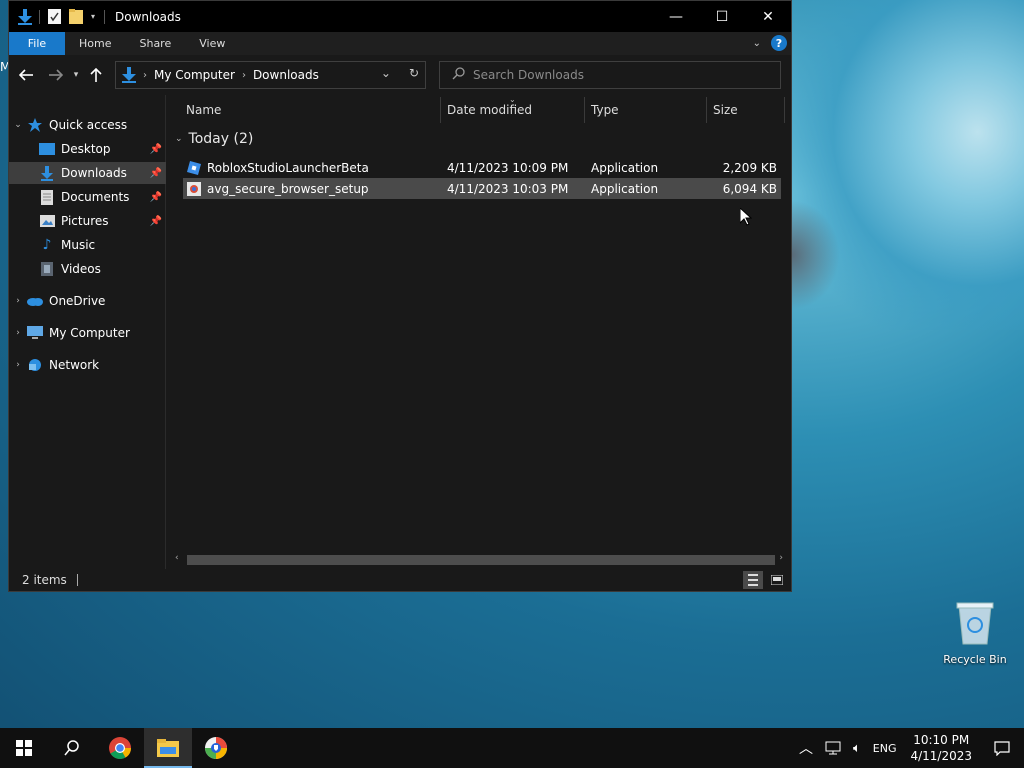 Image resolution: width=1024 pixels, height=768 pixels. I want to click on breadcrumb-downloads: Downloads, so click(286, 75).